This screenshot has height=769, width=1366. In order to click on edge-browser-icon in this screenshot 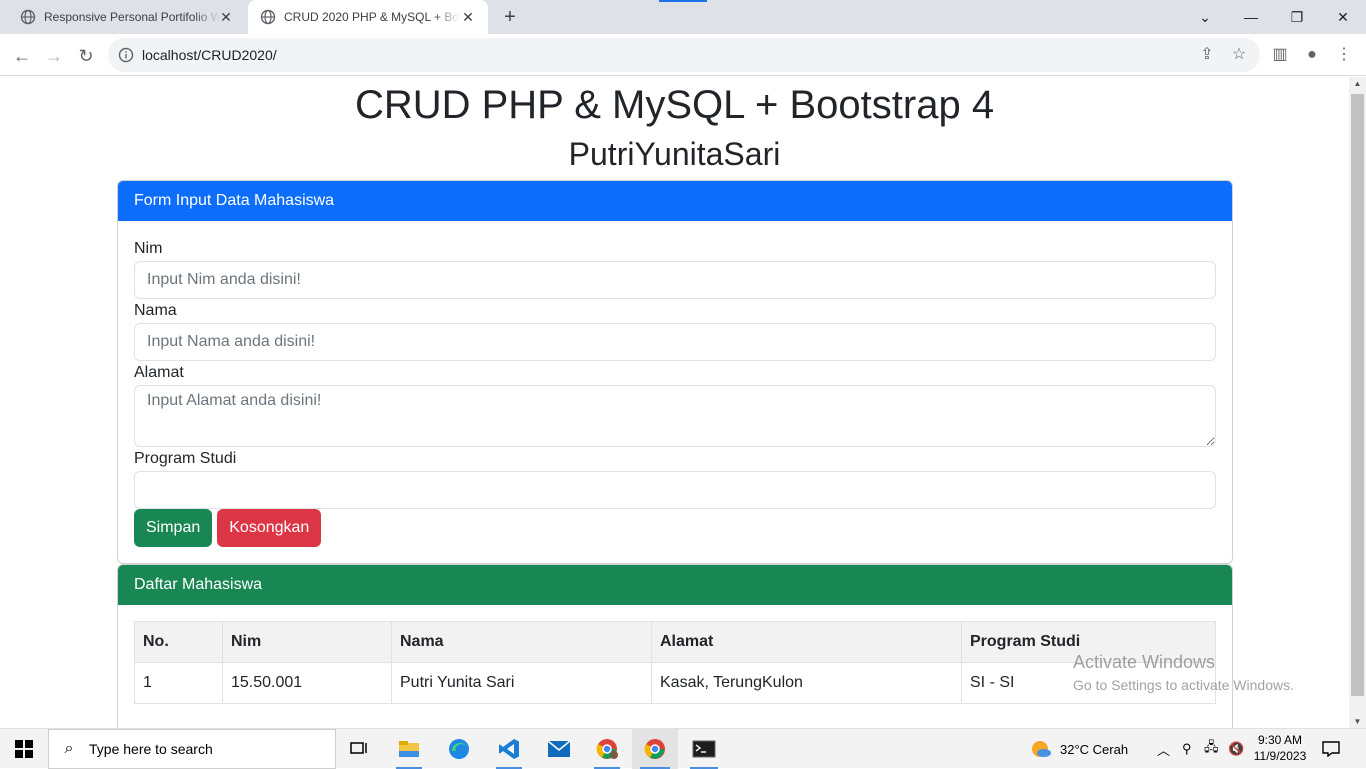, I will do `click(459, 749)`.